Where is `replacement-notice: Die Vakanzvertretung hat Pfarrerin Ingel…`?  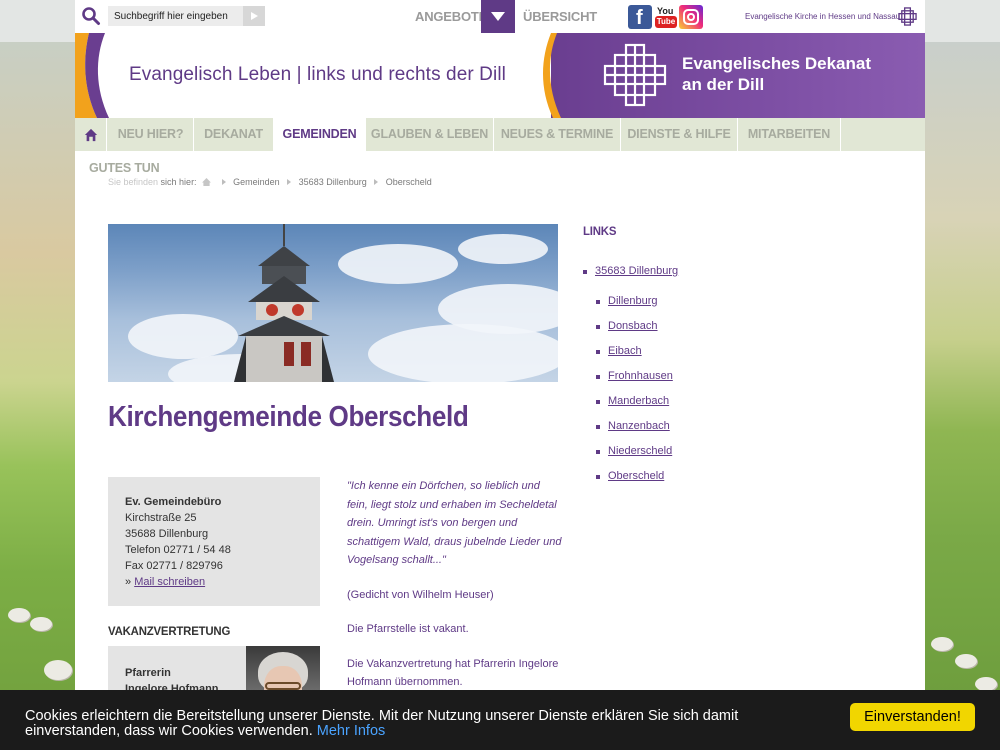 replacement-notice: Die Vakanzvertretung hat Pfarrerin Ingel… is located at coordinates (453, 673).